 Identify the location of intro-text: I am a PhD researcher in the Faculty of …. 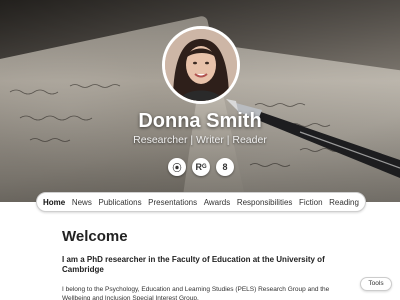
(193, 264).